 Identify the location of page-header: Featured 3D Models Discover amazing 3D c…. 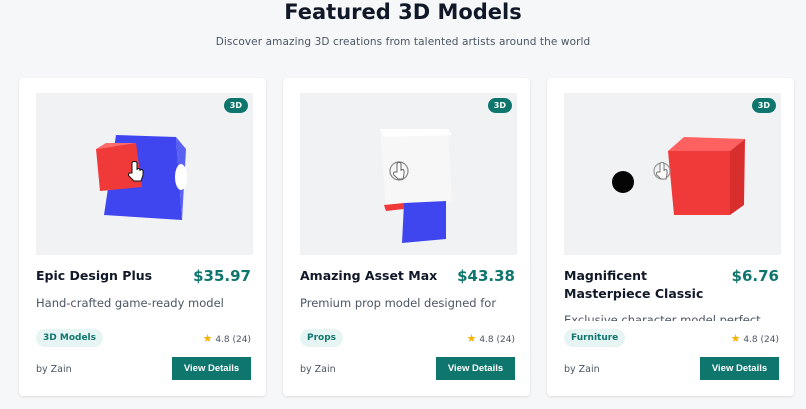
(403, 24).